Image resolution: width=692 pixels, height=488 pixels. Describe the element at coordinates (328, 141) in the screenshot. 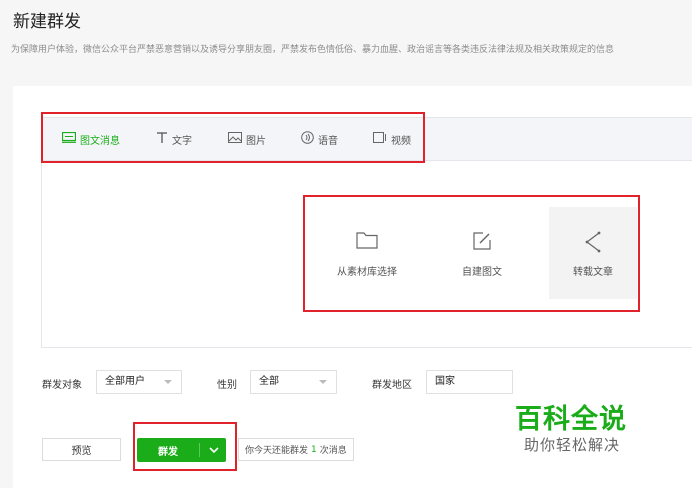

I see `tab-voice-label: 语音` at that location.